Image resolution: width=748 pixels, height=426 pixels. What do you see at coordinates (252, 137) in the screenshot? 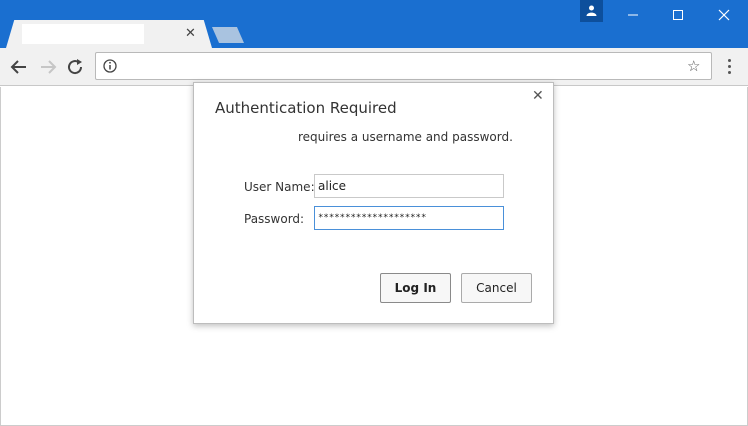
I see `dialog-host` at bounding box center [252, 137].